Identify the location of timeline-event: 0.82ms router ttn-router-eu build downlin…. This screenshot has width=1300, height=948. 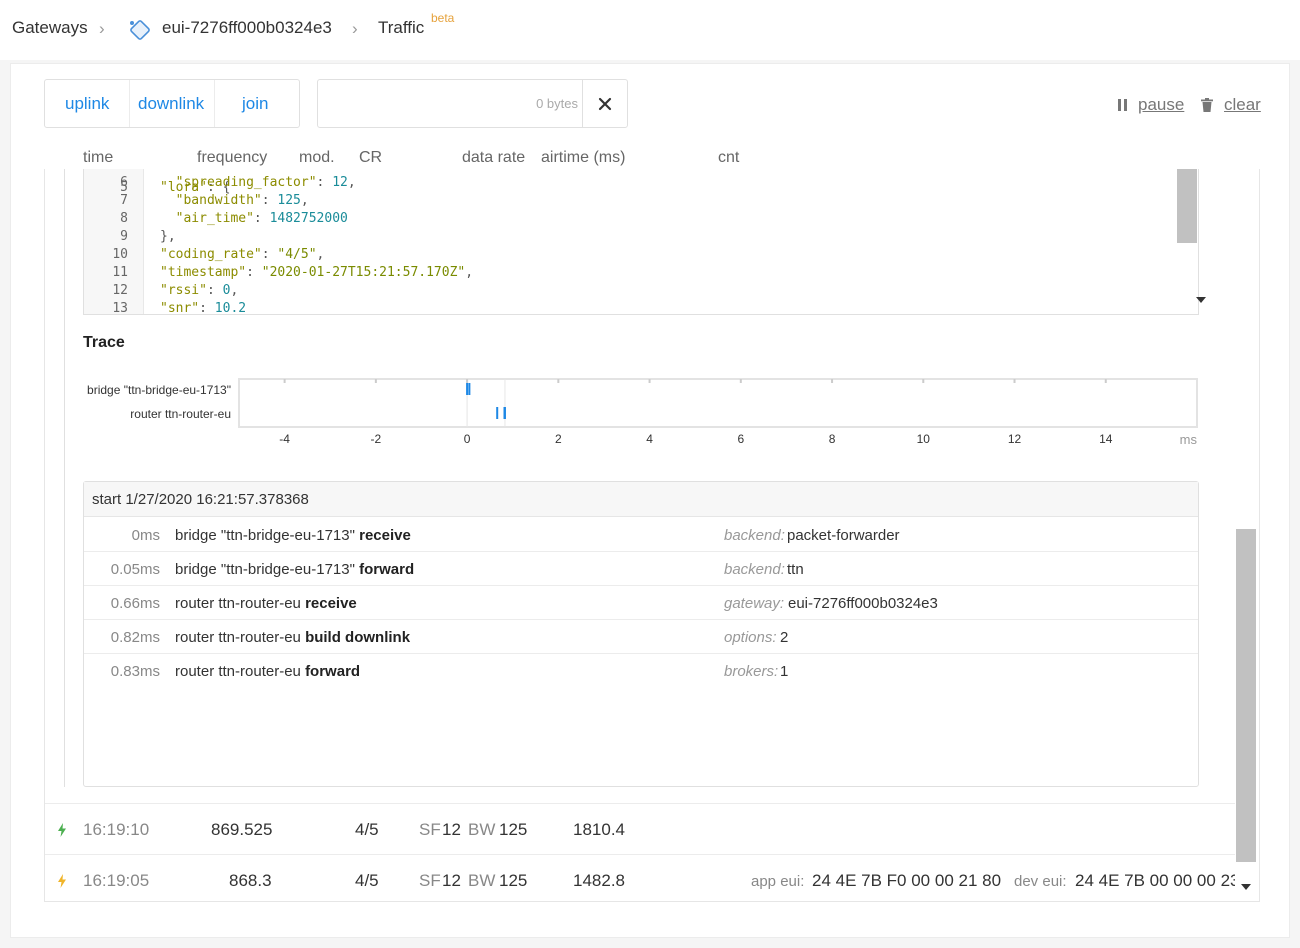
(641, 637).